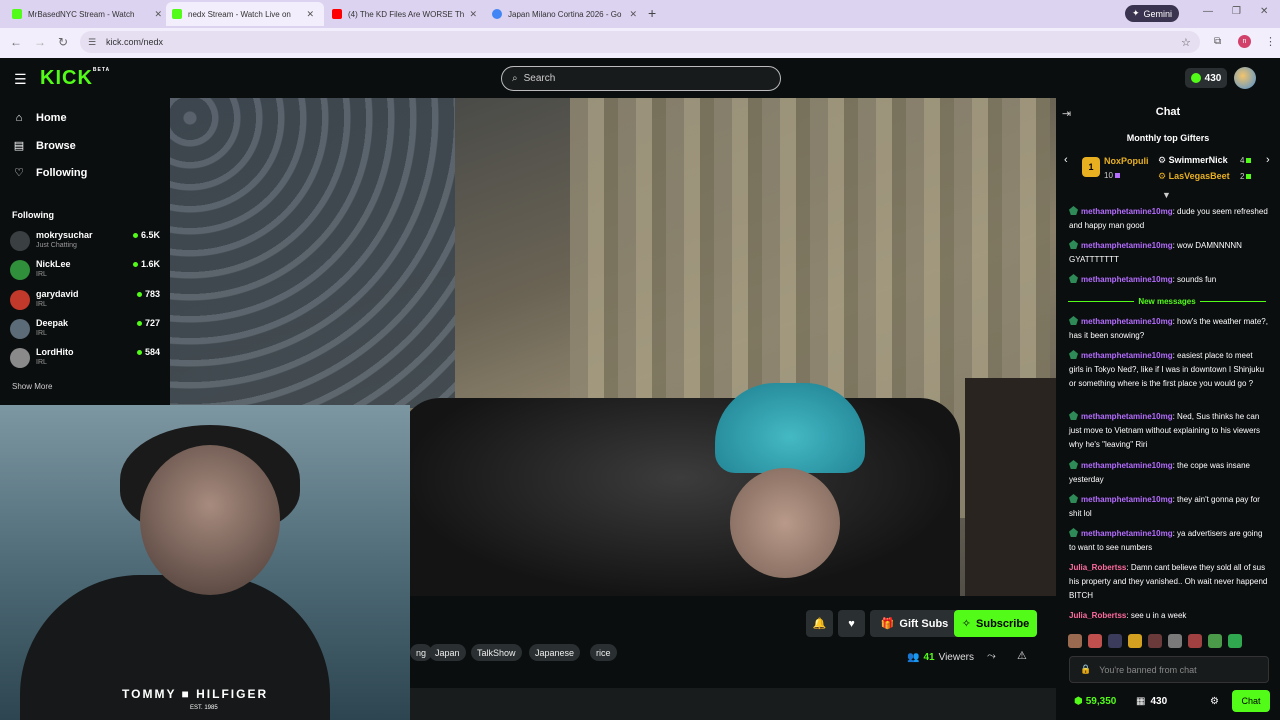 The height and width of the screenshot is (720, 1280). What do you see at coordinates (85, 300) in the screenshot?
I see `following-channel: garydavid IRL 783` at bounding box center [85, 300].